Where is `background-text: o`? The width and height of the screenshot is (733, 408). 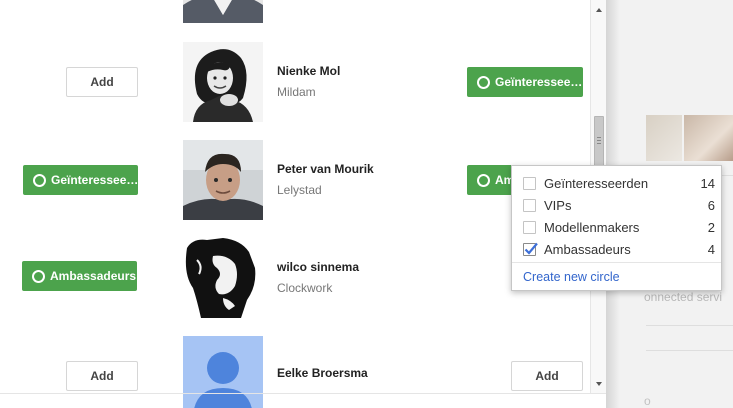
background-text: o is located at coordinates (647, 401).